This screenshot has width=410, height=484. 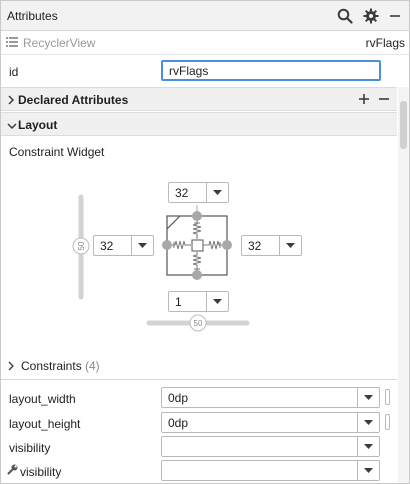 What do you see at coordinates (199, 379) in the screenshot?
I see `divider` at bounding box center [199, 379].